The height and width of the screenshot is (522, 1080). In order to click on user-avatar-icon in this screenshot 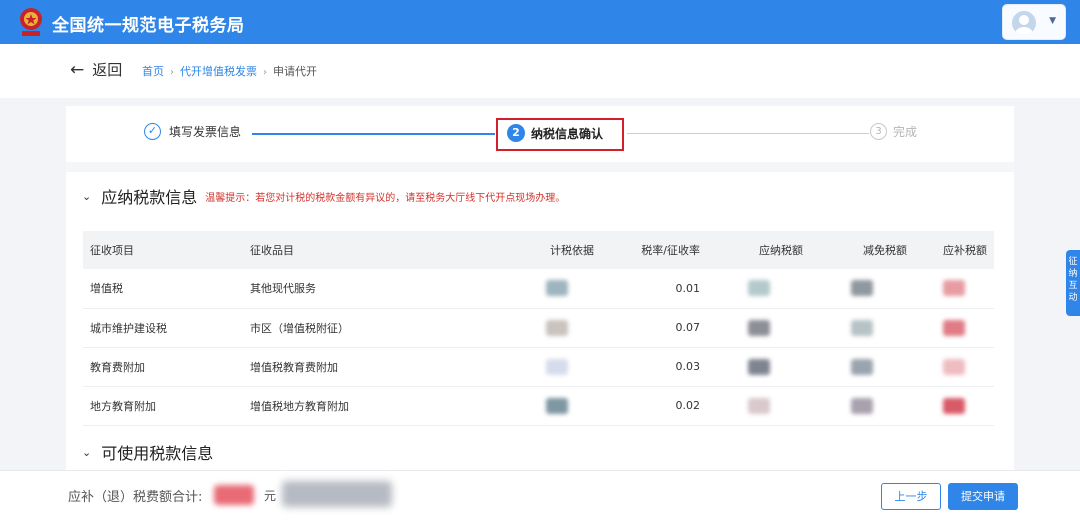, I will do `click(1024, 23)`.